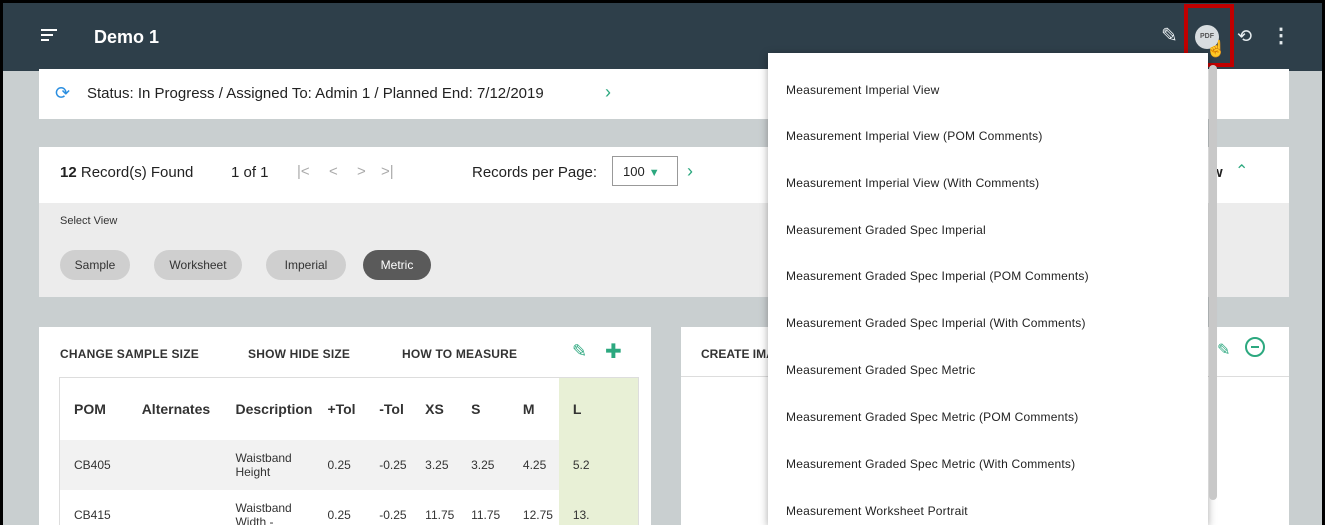  I want to click on m-cell: 4.25, so click(533, 465).